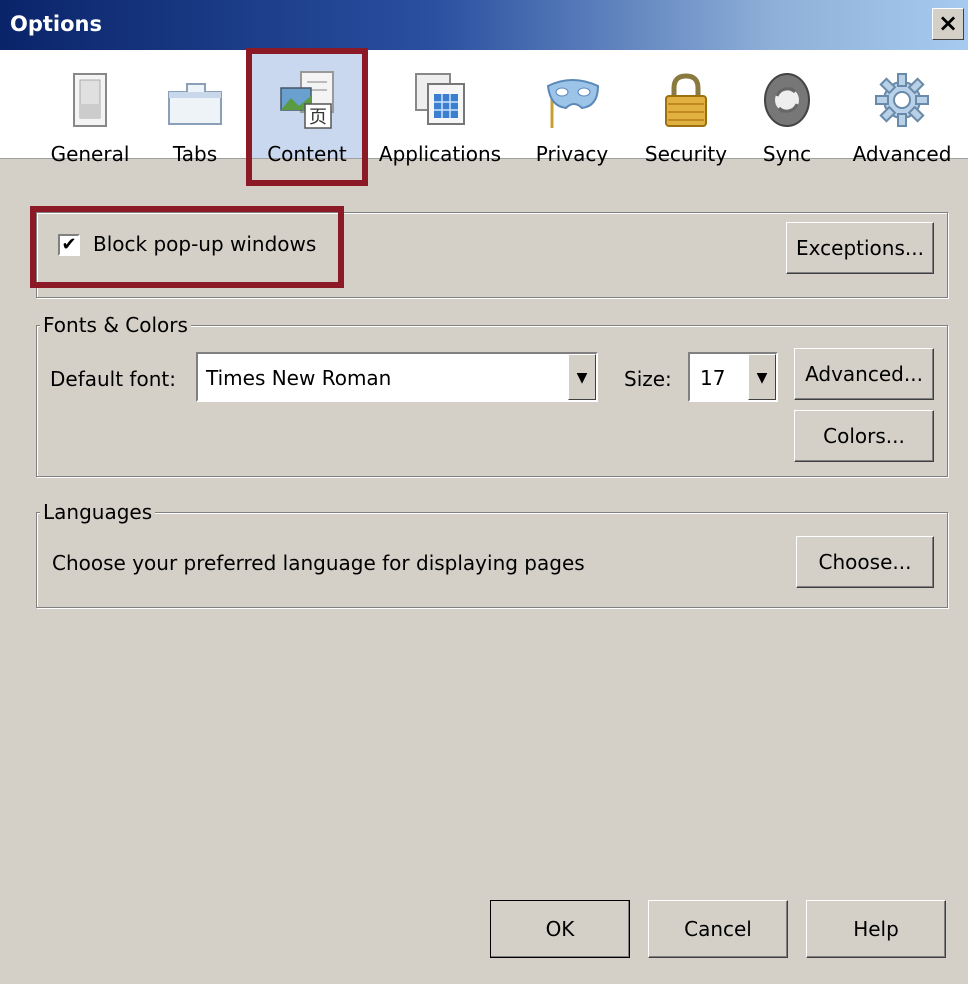  Describe the element at coordinates (686, 100) in the screenshot. I see `padlock-icon` at that location.